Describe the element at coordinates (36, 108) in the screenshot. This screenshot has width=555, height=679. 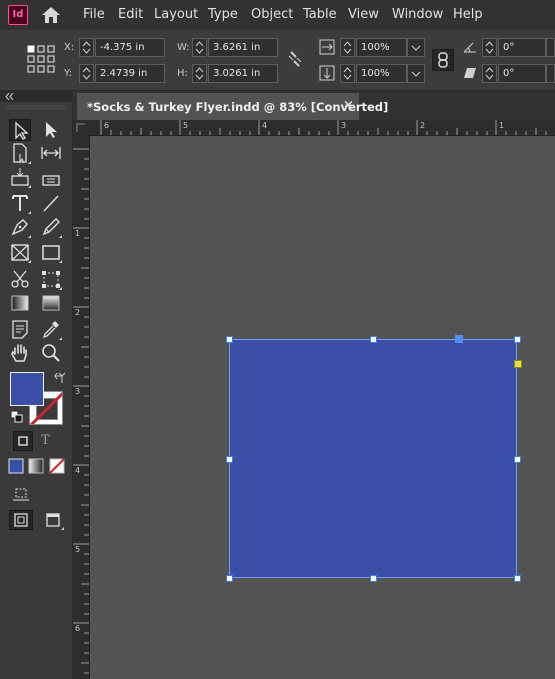
I see `toolbar-grip-icon` at that location.